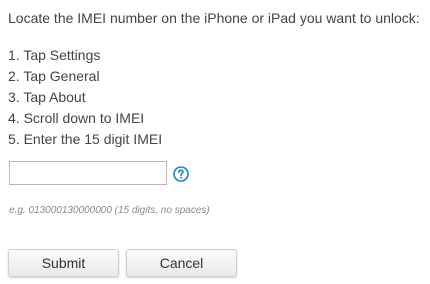 Image resolution: width=430 pixels, height=284 pixels. What do you see at coordinates (85, 139) in the screenshot?
I see `step-item: 5. Enter the 15 digit IMEI` at bounding box center [85, 139].